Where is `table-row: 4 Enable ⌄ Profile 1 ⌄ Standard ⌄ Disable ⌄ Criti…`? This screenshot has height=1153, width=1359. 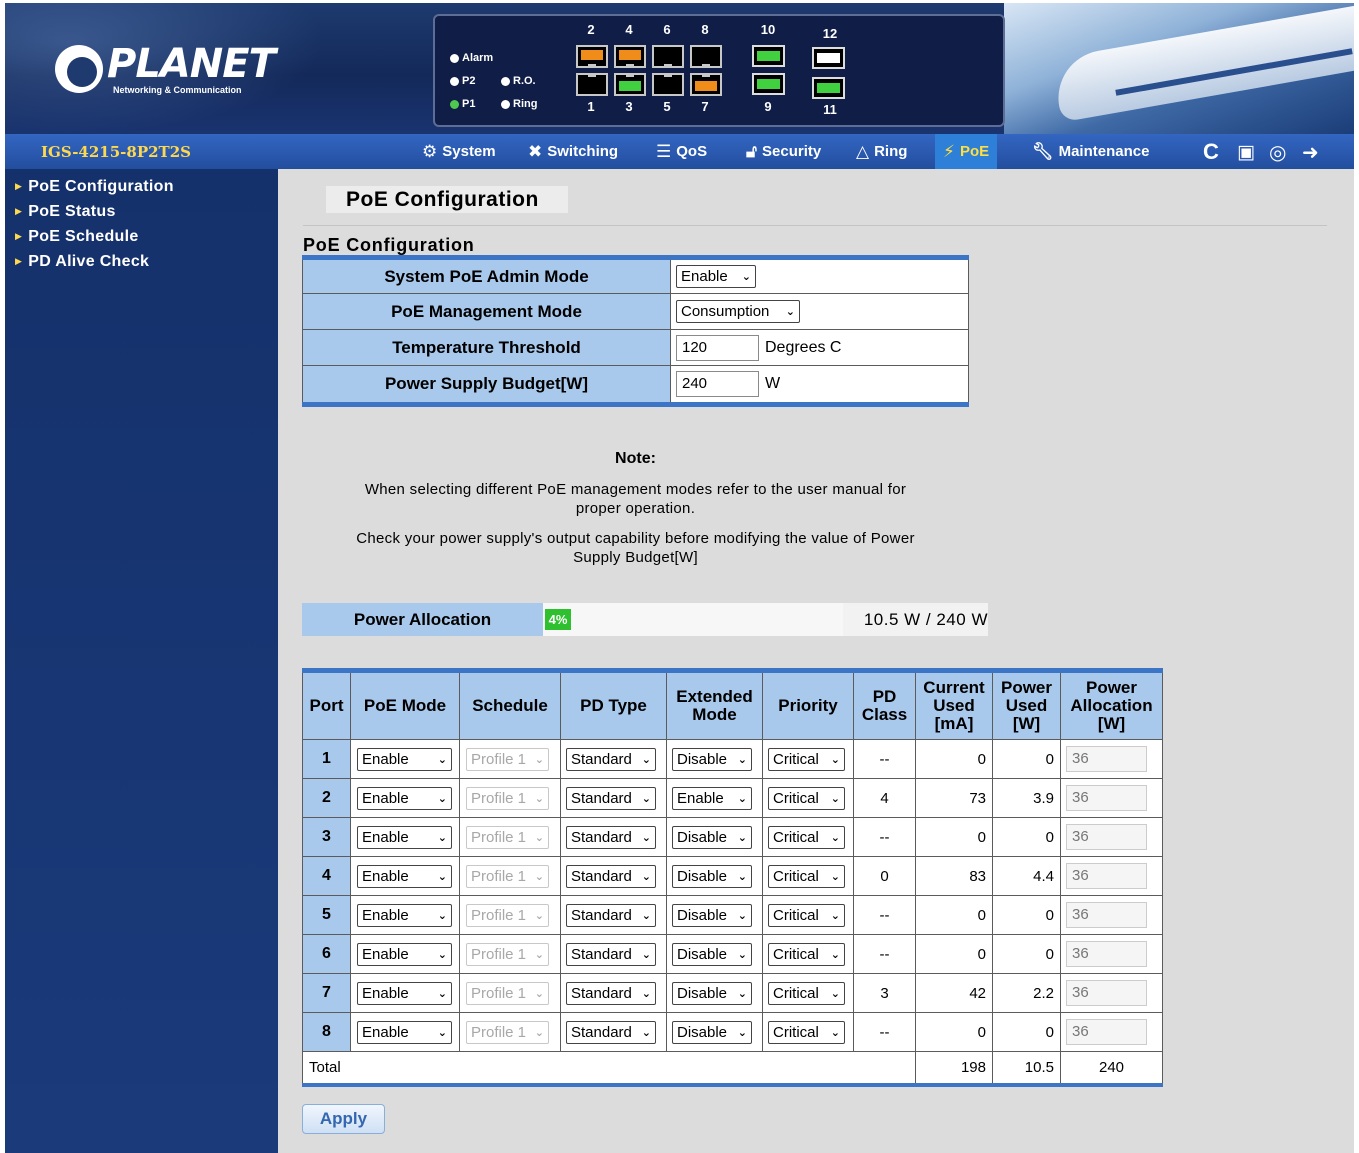 table-row: 4 Enable ⌄ Profile 1 ⌄ Standard ⌄ Disable ⌄ Criti… is located at coordinates (732, 876).